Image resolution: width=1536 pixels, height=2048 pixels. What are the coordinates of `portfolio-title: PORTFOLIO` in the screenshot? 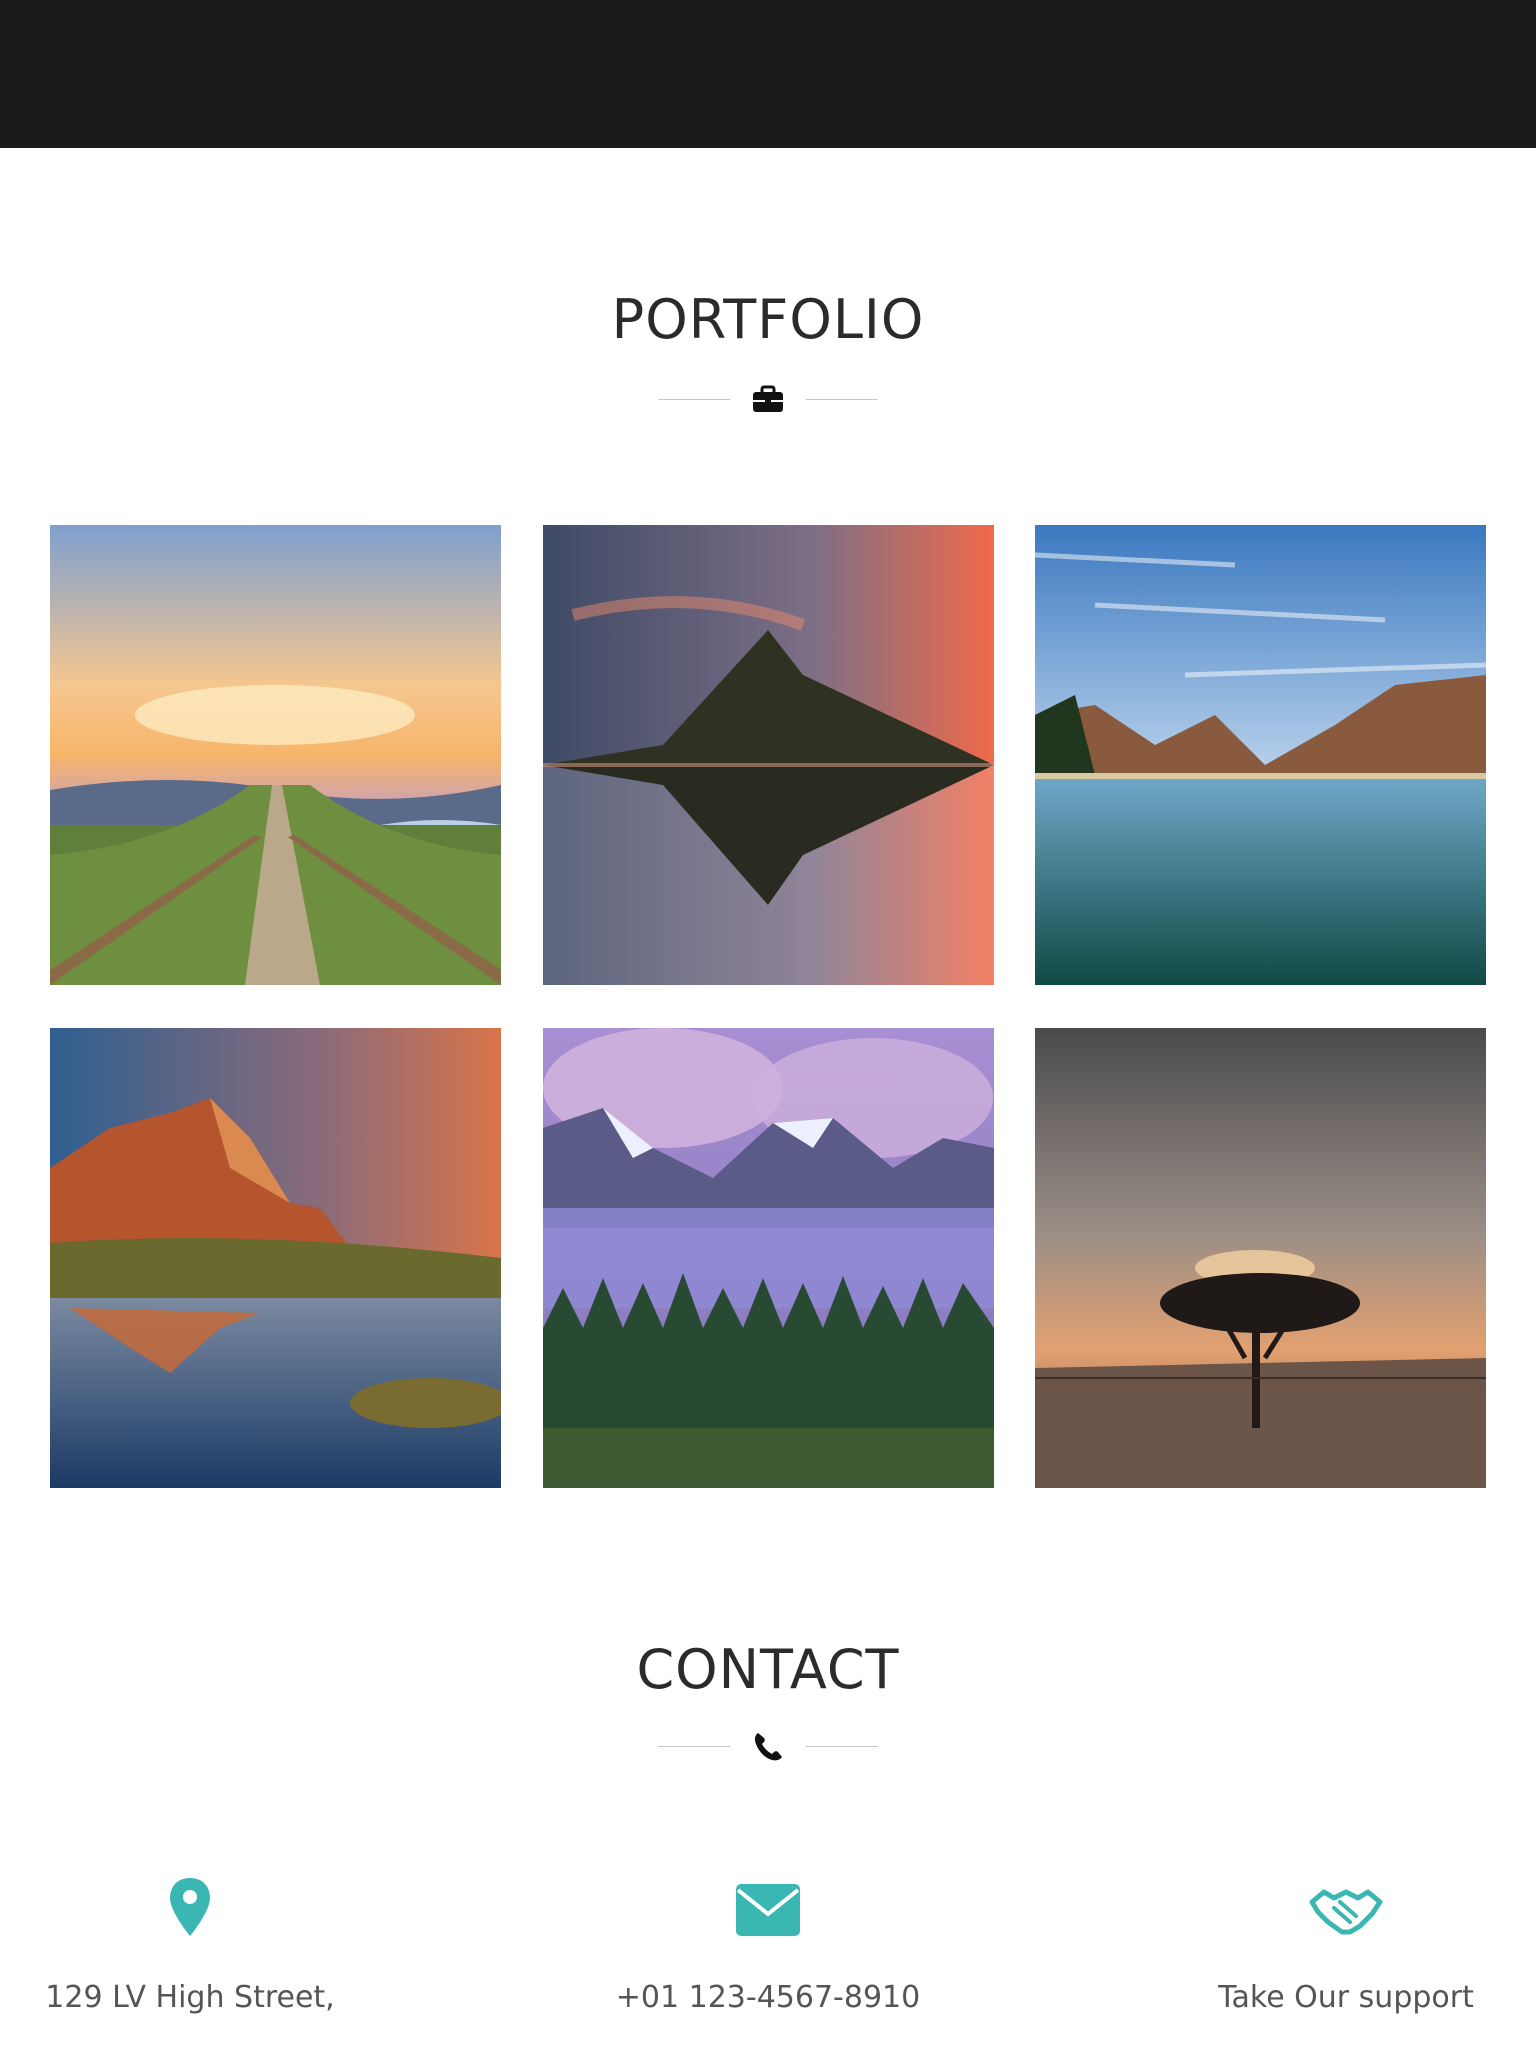 It's located at (768, 319).